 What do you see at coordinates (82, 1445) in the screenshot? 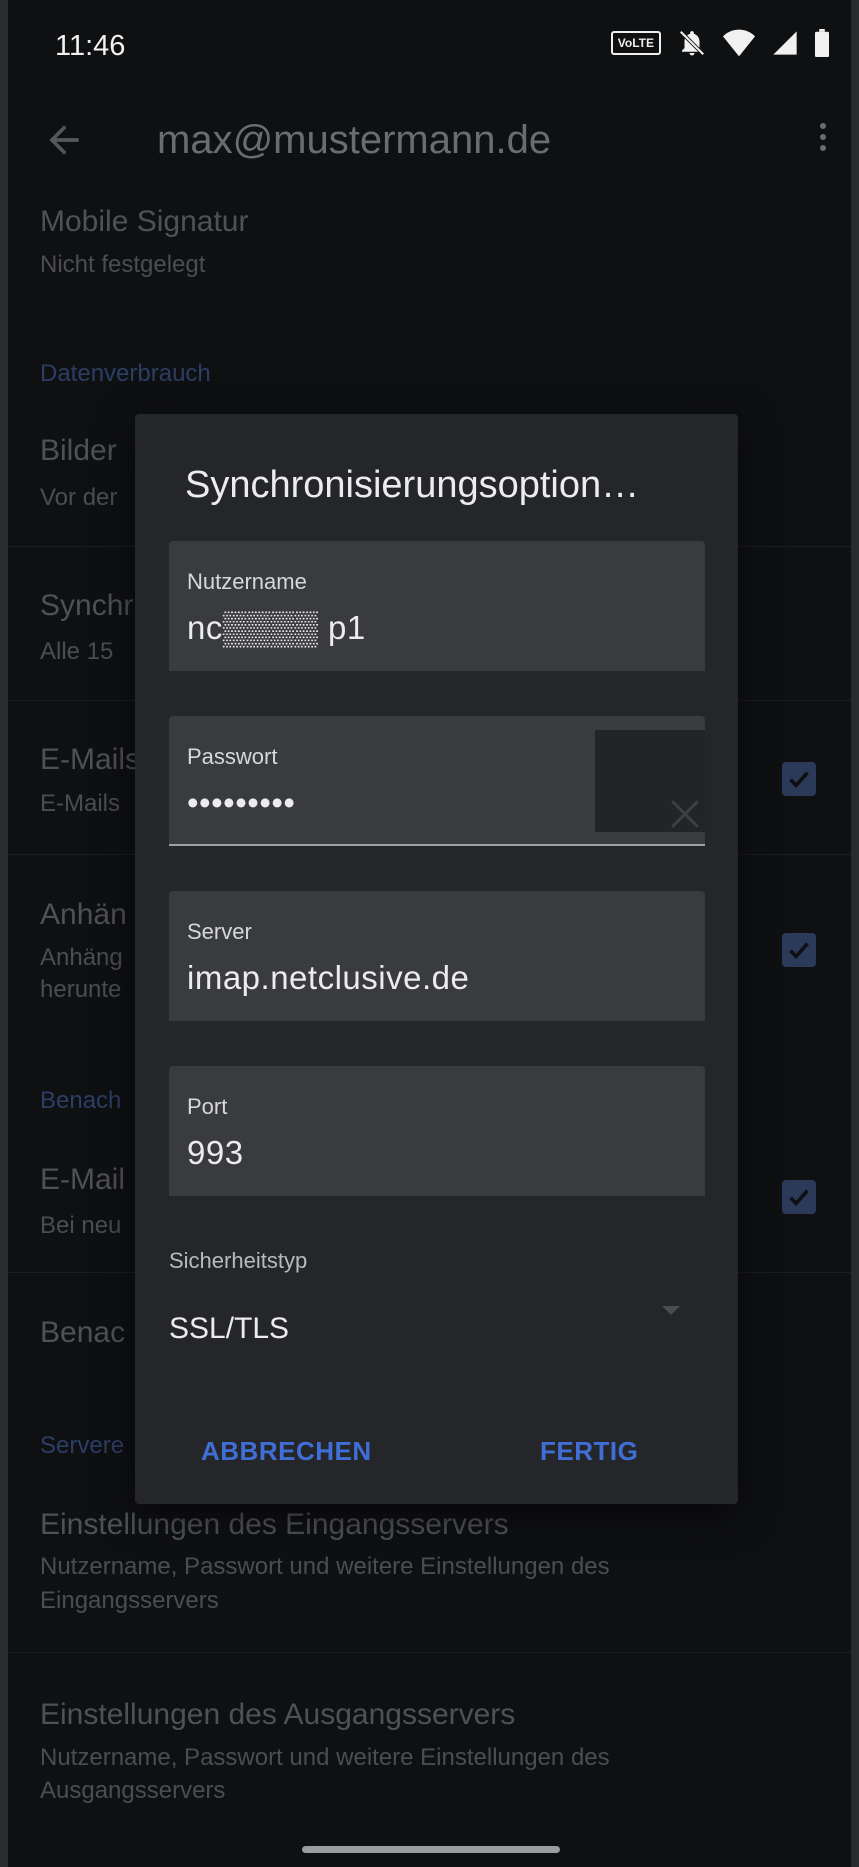
I see `section-server: Servere` at bounding box center [82, 1445].